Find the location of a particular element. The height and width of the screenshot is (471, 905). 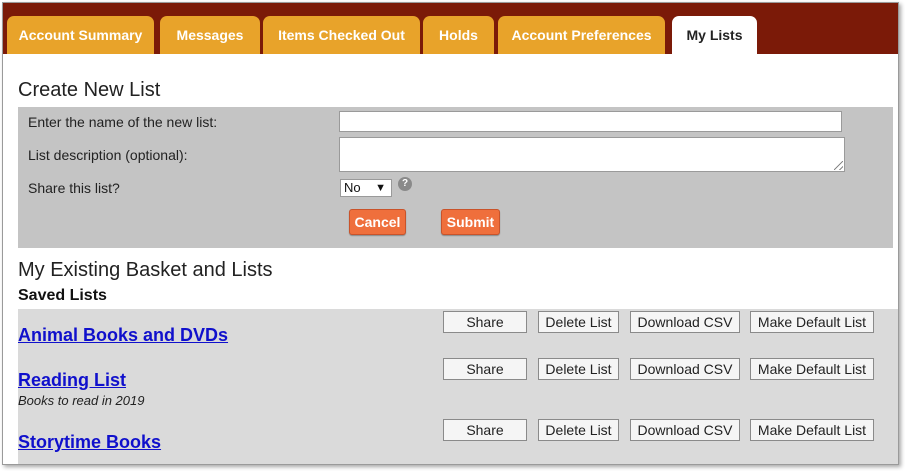

list-description-textarea is located at coordinates (592, 154).